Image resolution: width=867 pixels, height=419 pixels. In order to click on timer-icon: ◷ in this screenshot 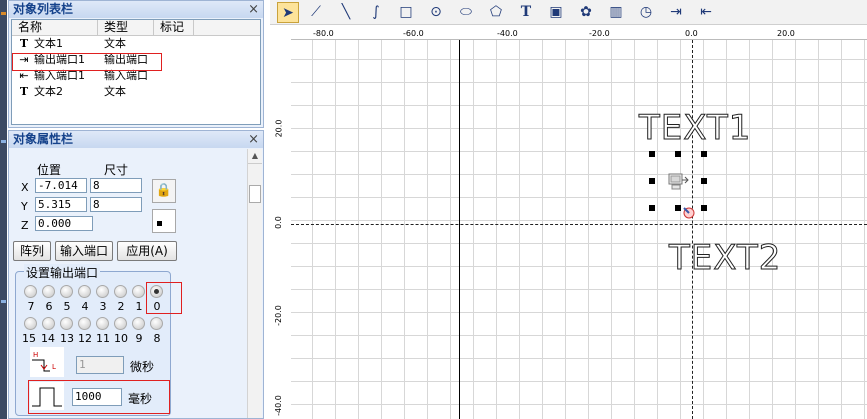, I will do `click(646, 12)`.